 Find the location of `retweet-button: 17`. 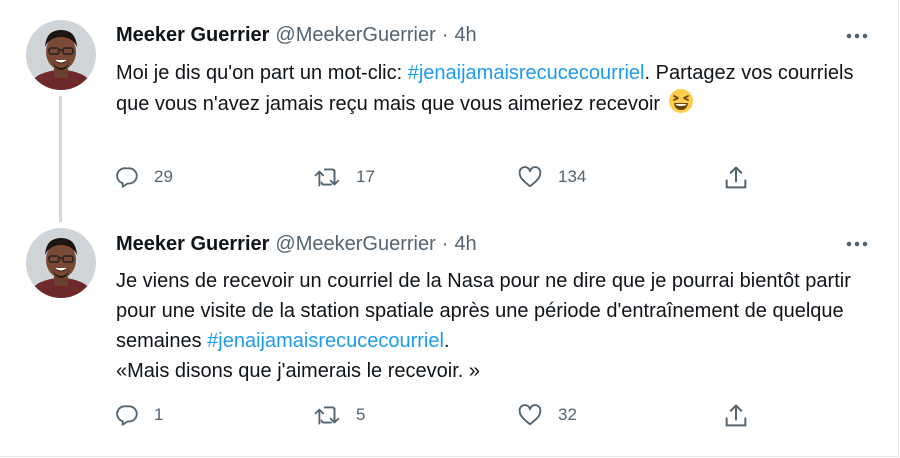

retweet-button: 17 is located at coordinates (344, 177).